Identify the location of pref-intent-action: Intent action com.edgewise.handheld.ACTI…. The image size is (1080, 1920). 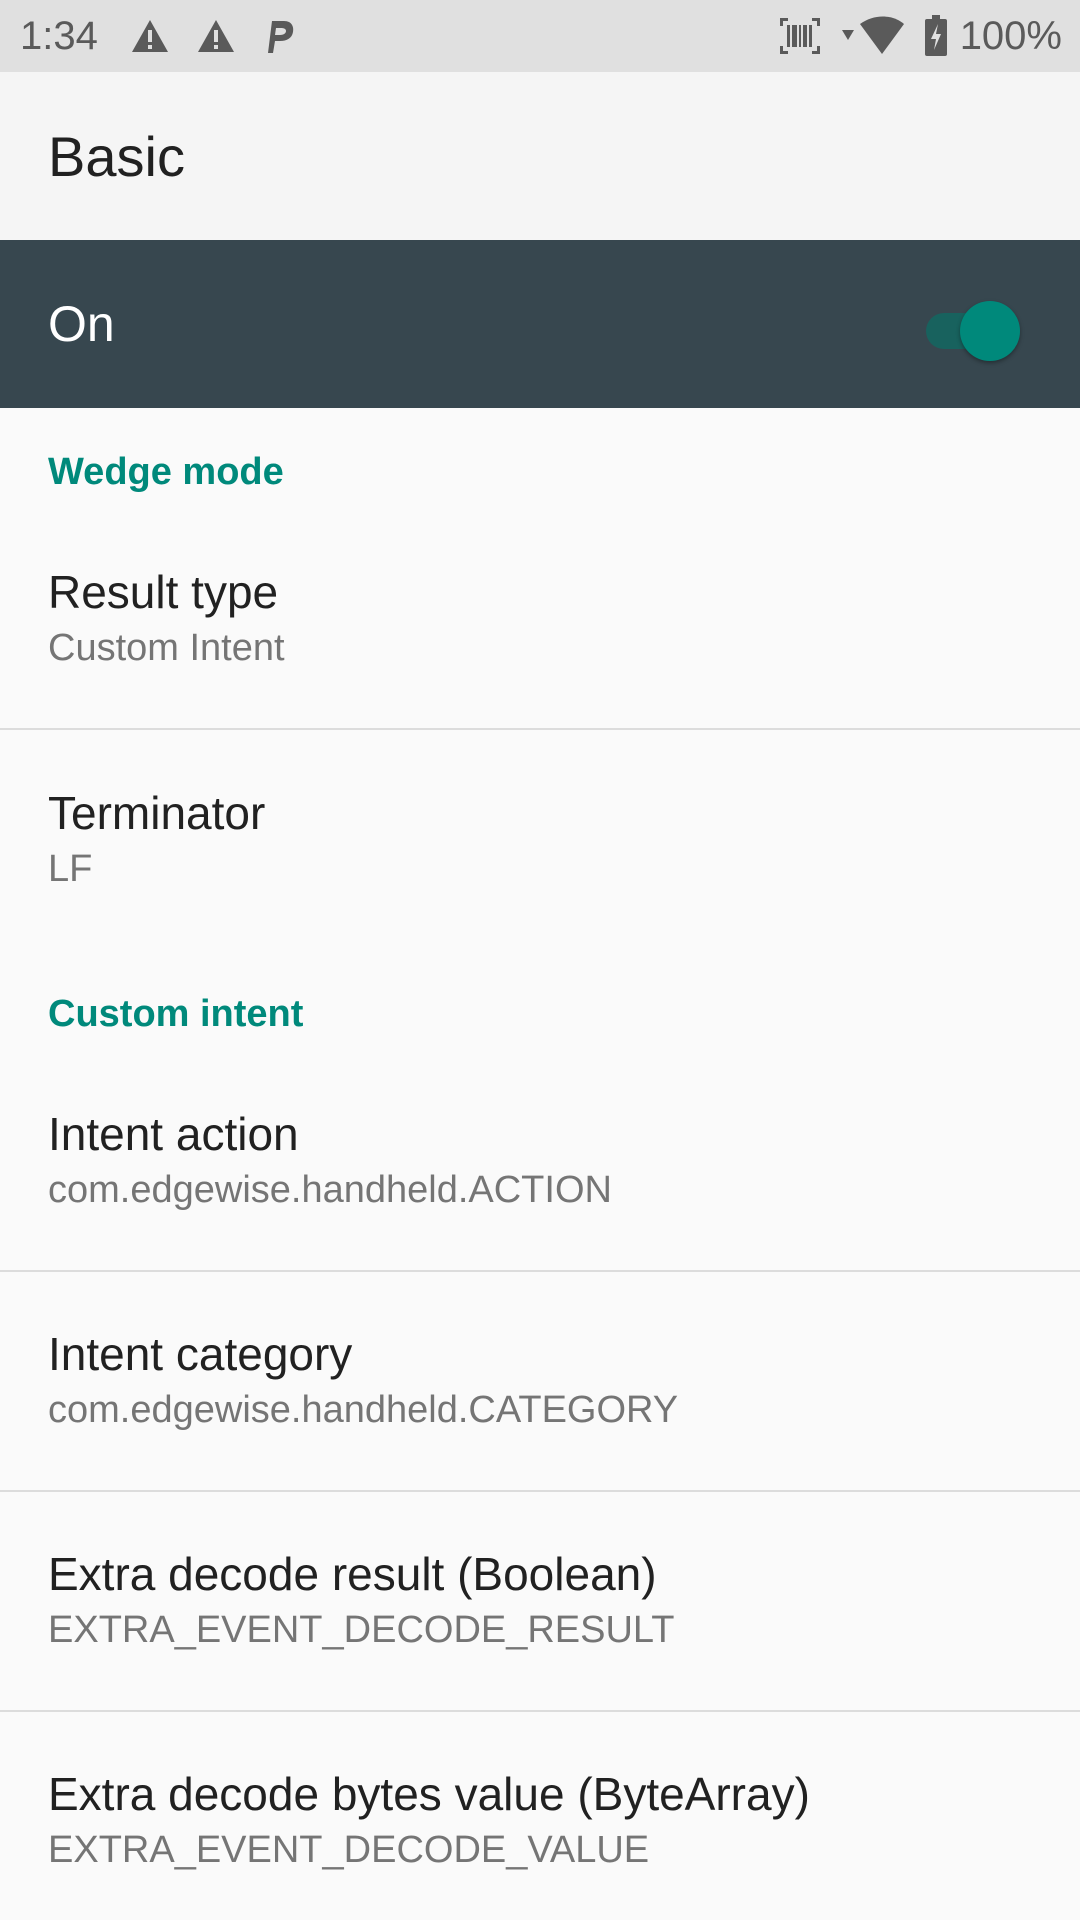
(540, 1162).